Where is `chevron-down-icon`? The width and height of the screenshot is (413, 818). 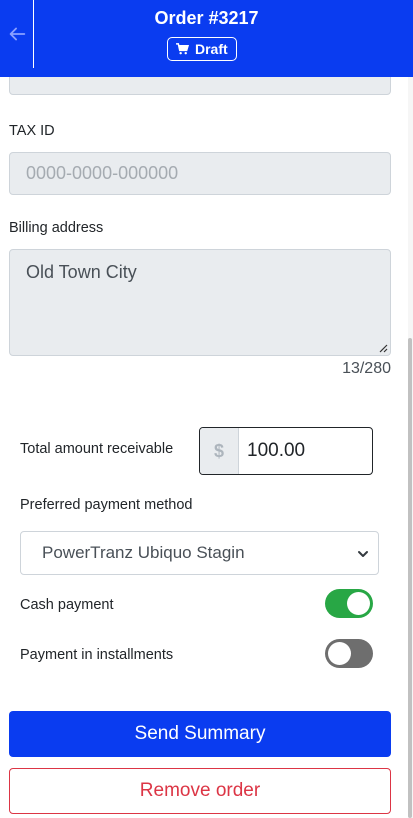 chevron-down-icon is located at coordinates (363, 554).